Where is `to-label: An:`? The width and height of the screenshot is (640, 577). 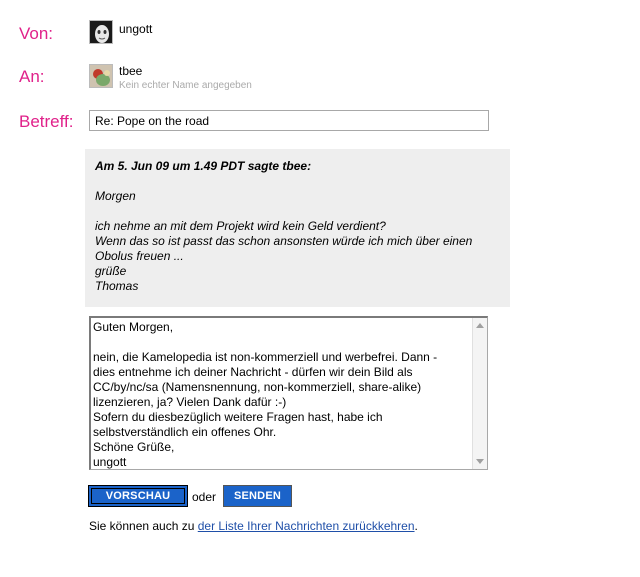
to-label: An: is located at coordinates (32, 76).